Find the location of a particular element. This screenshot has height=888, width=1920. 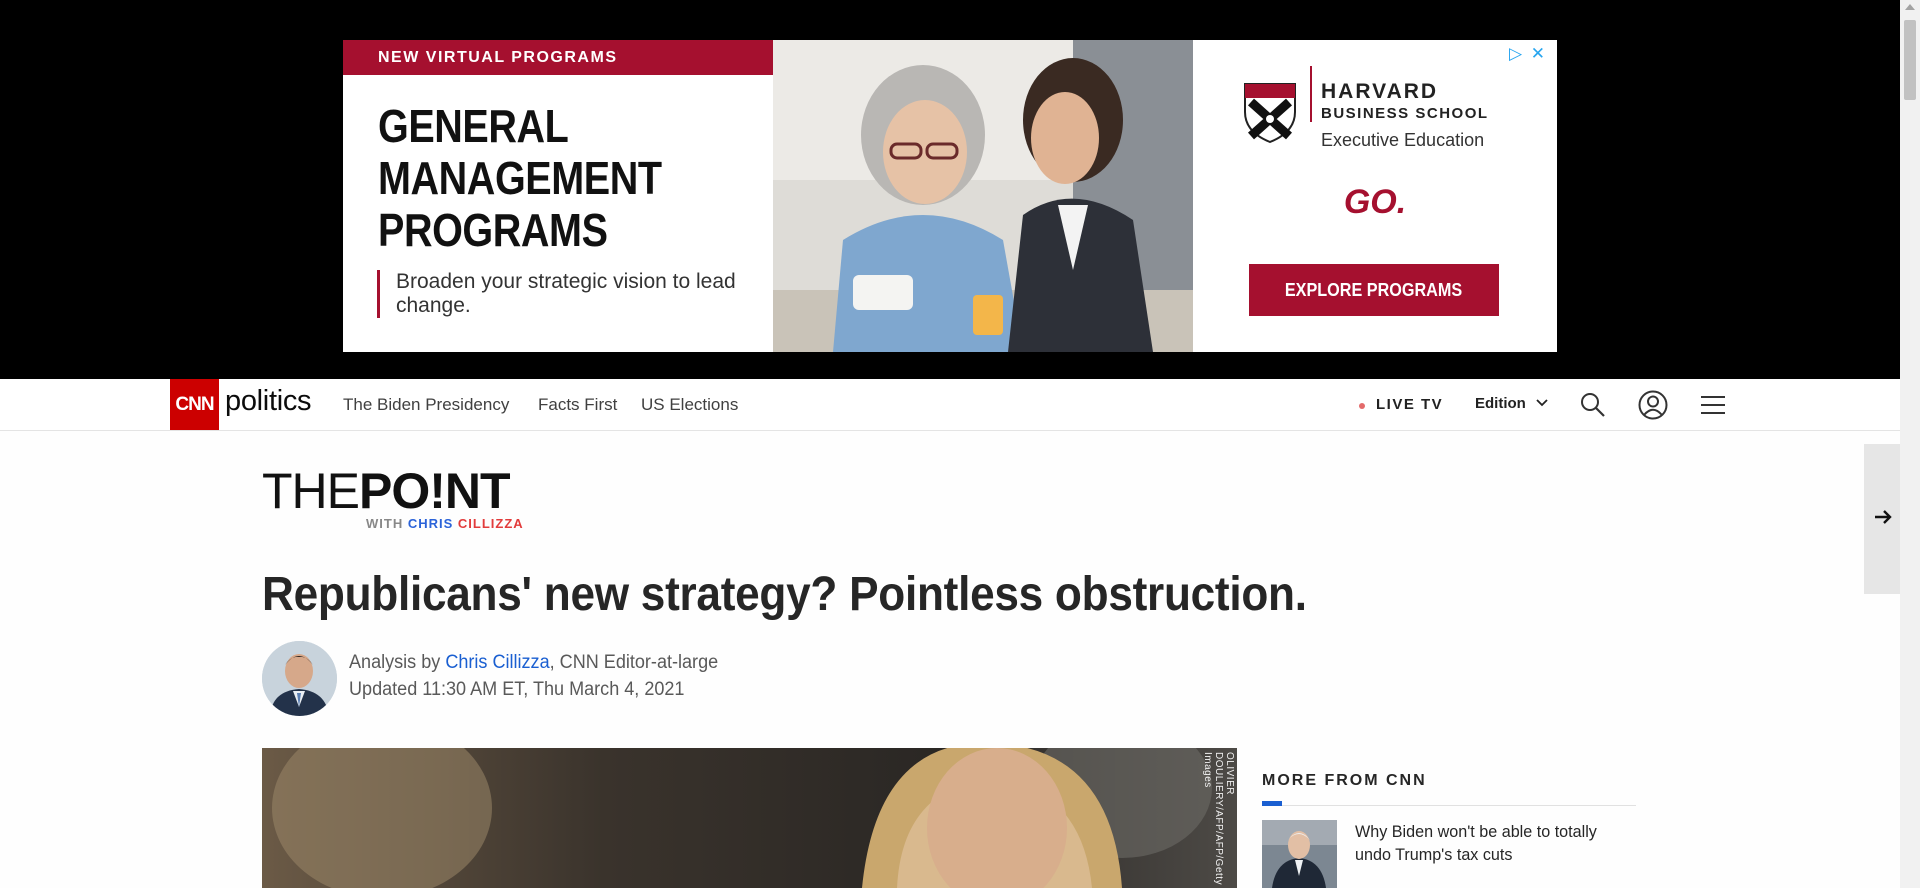

explore-programs-button: EXPLORE PROGRAMS is located at coordinates (1374, 290).